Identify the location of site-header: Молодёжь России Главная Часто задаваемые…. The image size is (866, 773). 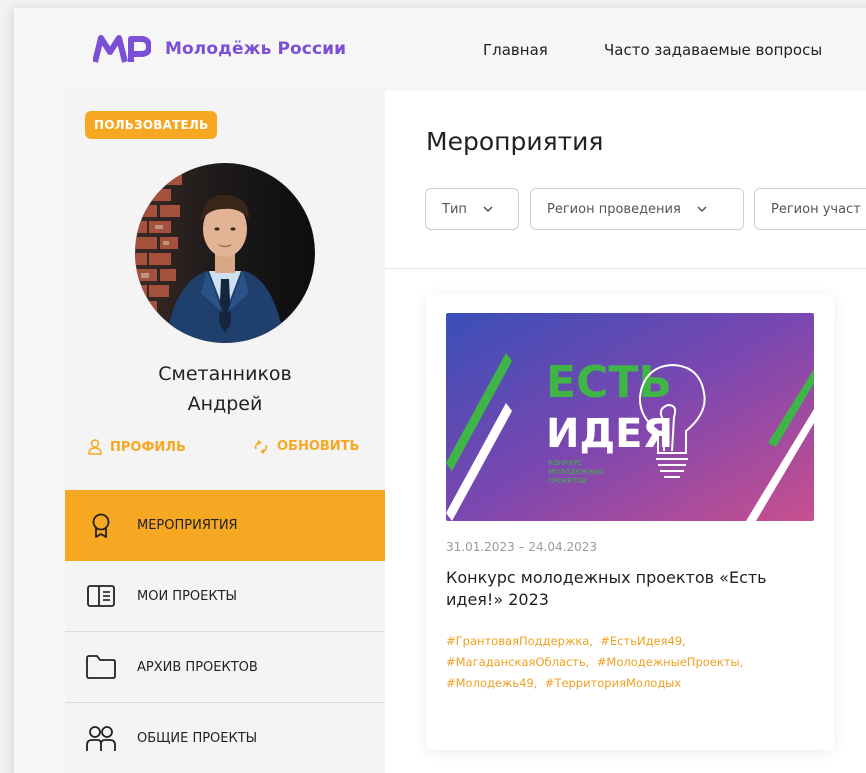
(433, 45).